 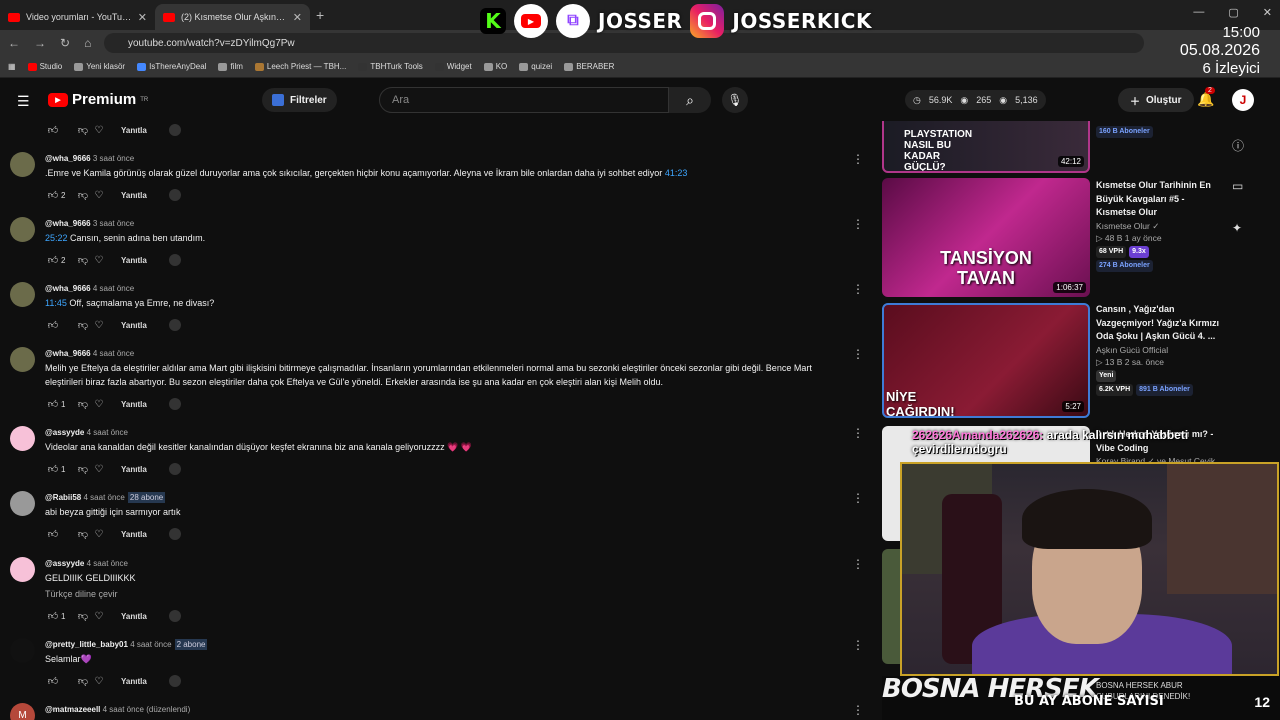 I want to click on extension-stats: ◷ 56.9K ◉ 265 ◉ 5,136, so click(x=975, y=100).